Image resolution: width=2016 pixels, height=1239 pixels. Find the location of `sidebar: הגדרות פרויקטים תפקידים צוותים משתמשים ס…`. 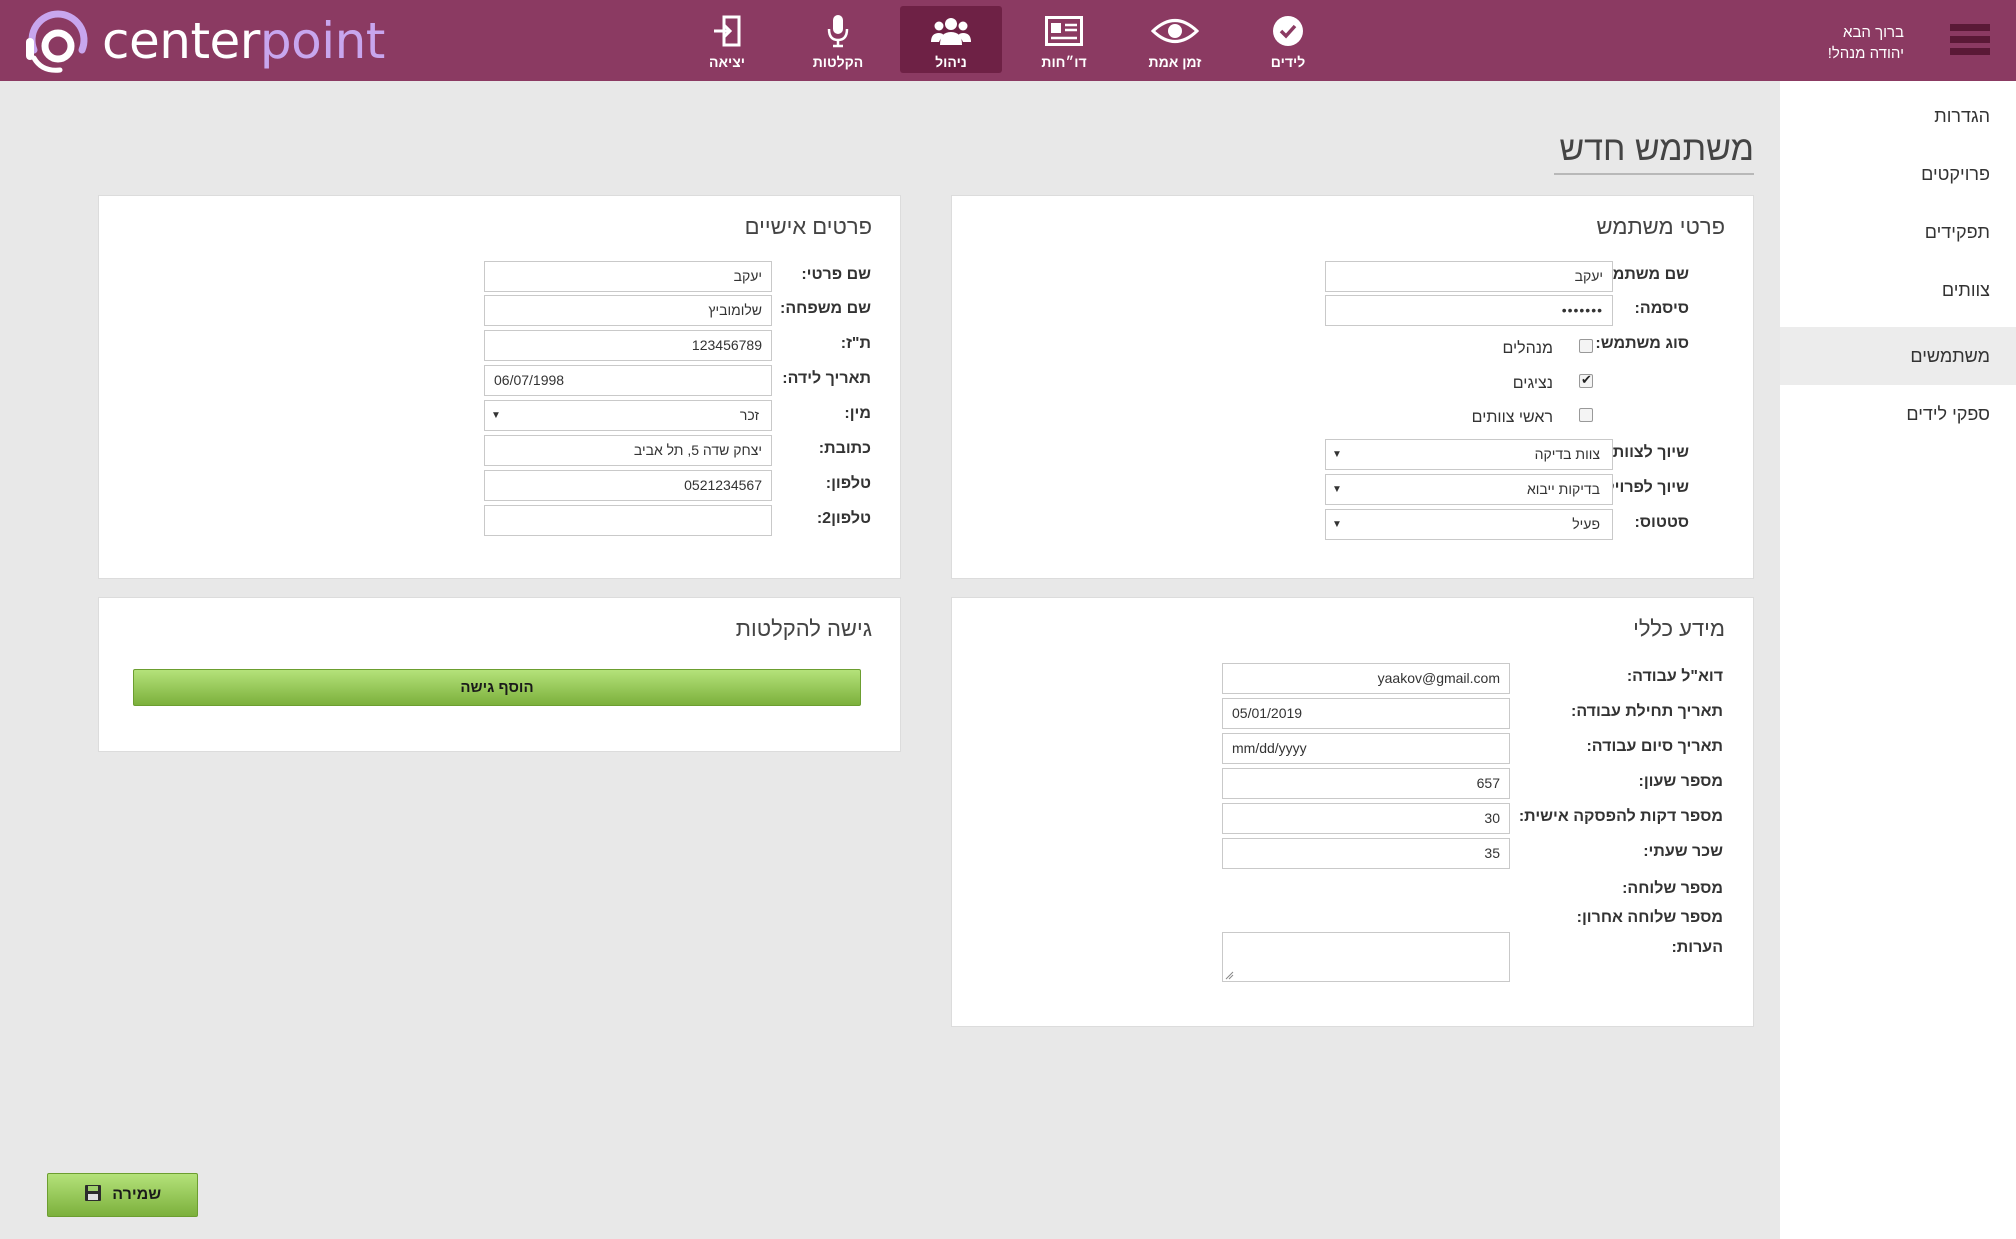

sidebar: הגדרות פרויקטים תפקידים צוותים משתמשים ס… is located at coordinates (1898, 660).